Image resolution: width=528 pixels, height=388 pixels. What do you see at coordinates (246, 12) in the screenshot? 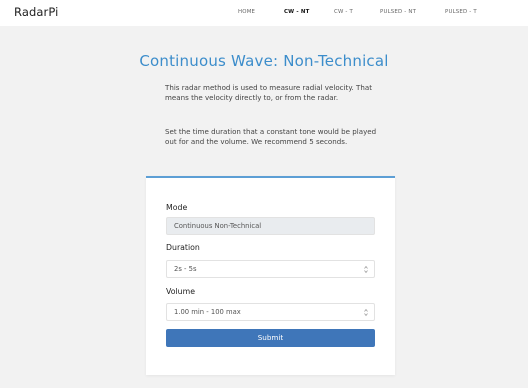
I see `nav-link-home: HOME` at bounding box center [246, 12].